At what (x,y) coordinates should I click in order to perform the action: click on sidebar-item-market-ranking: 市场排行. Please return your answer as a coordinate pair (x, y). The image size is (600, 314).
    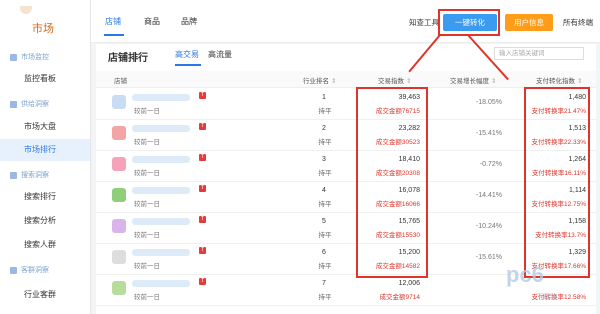
    Looking at the image, I should click on (45, 150).